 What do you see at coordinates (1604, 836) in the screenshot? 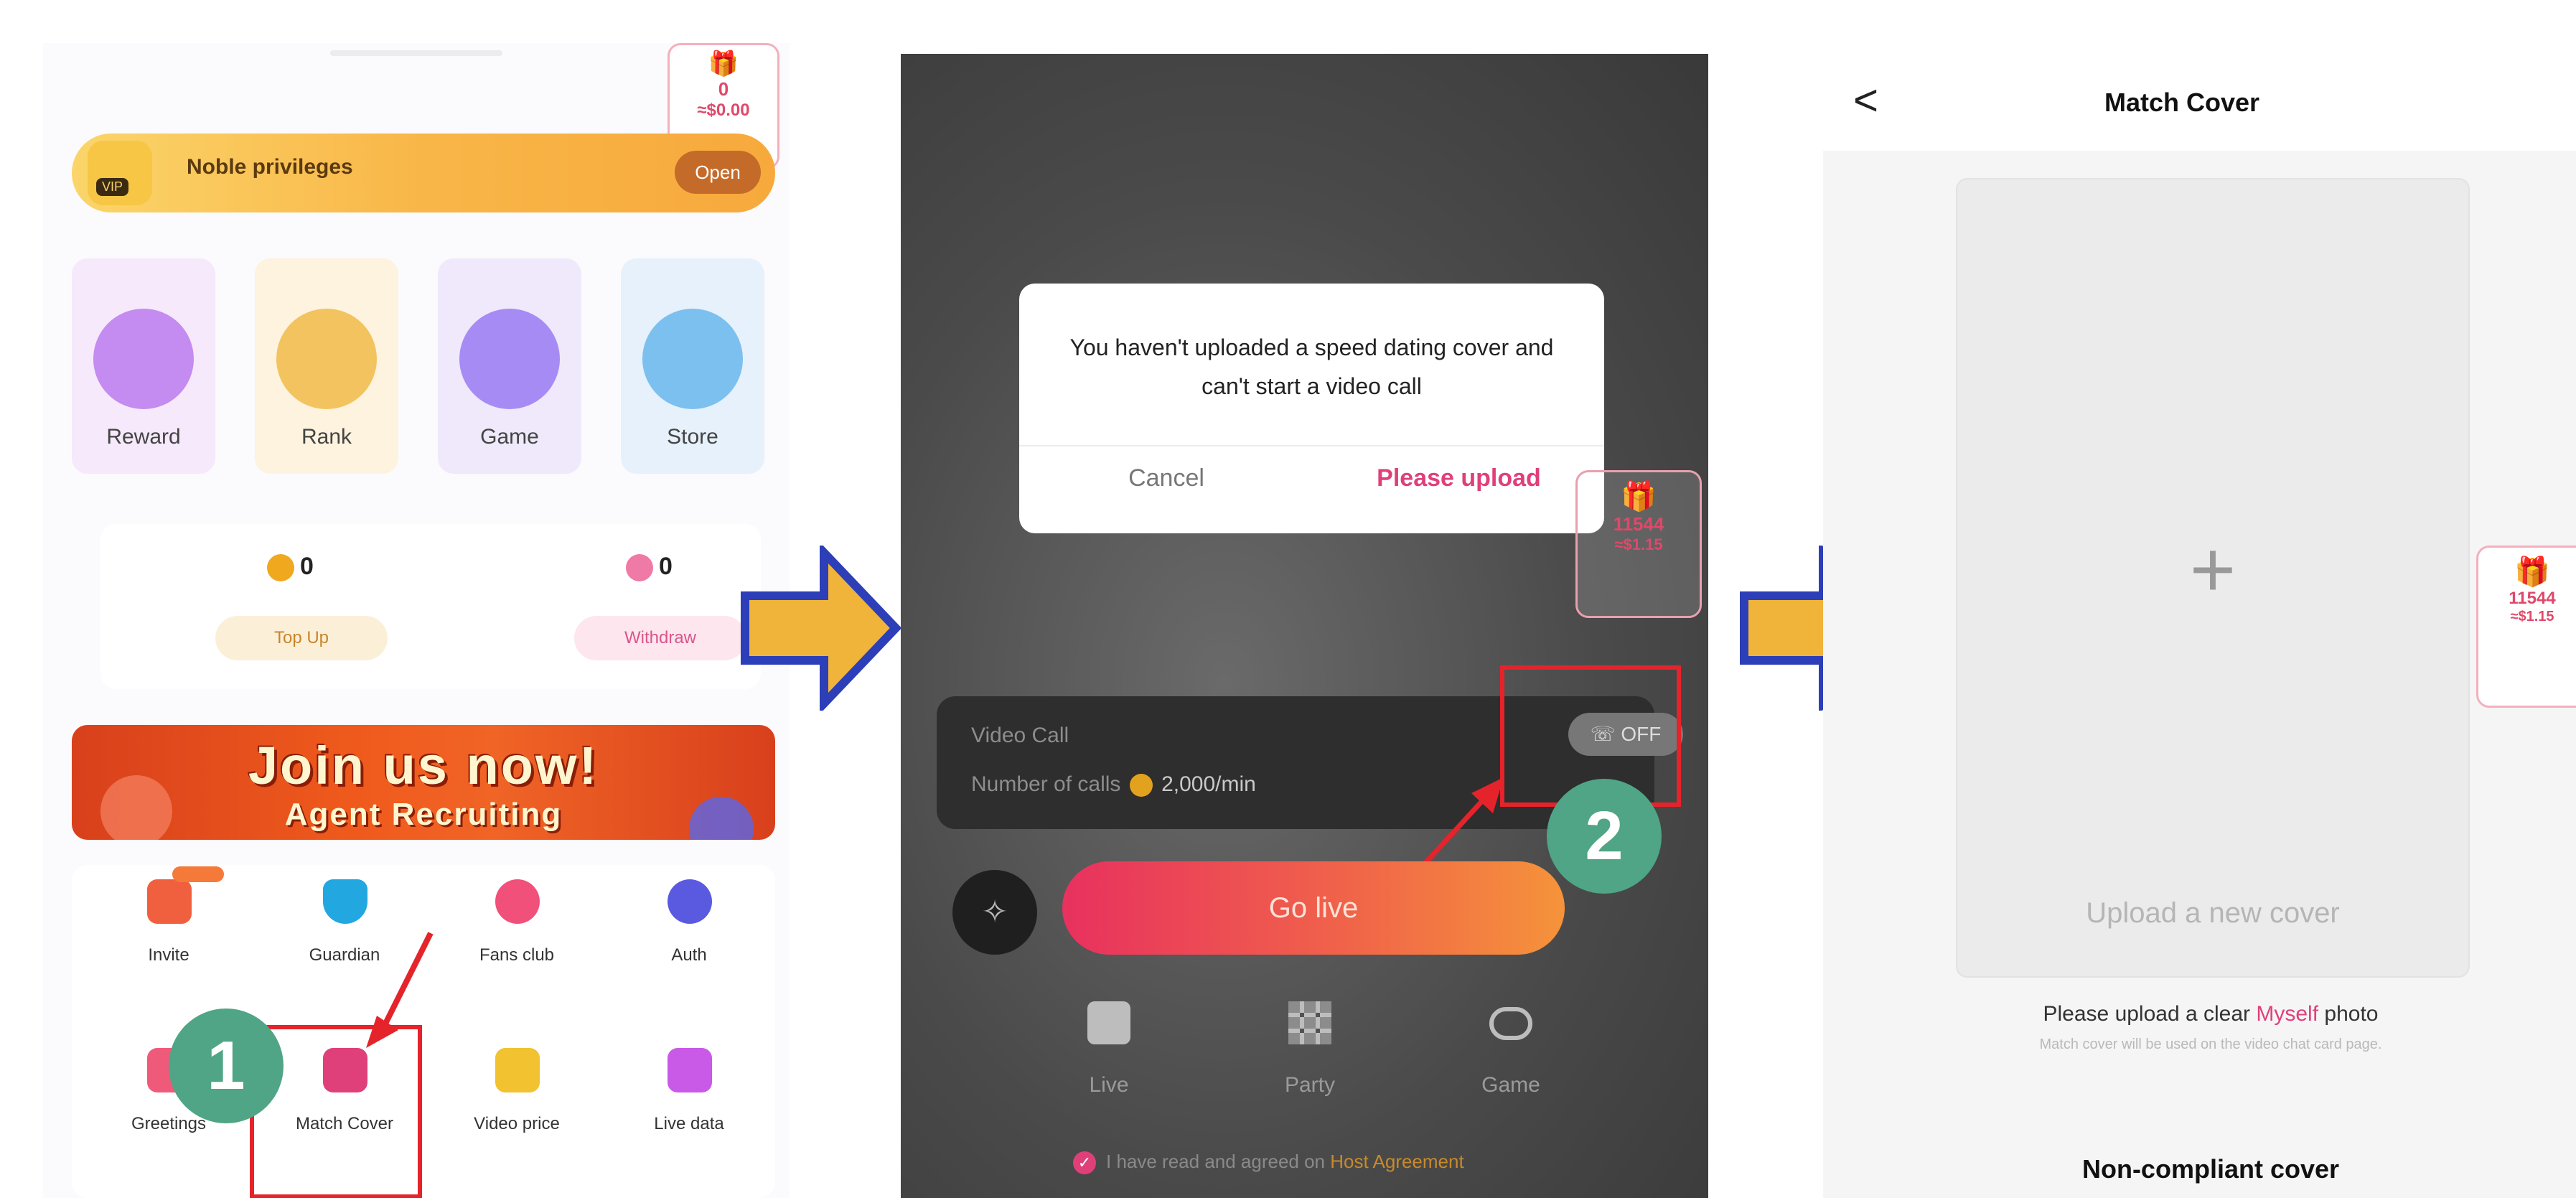
I see `step-marker-2: 2` at bounding box center [1604, 836].